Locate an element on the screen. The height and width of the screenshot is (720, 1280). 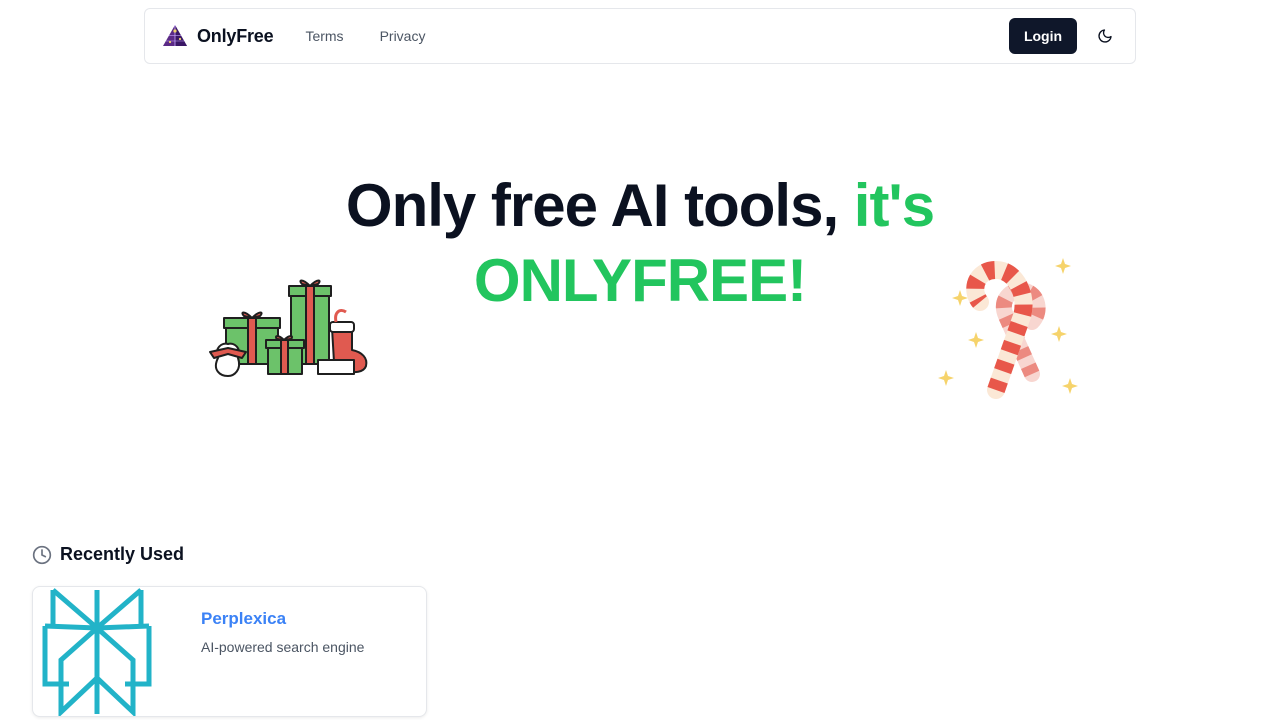
theme-toggle-button is located at coordinates (1105, 36).